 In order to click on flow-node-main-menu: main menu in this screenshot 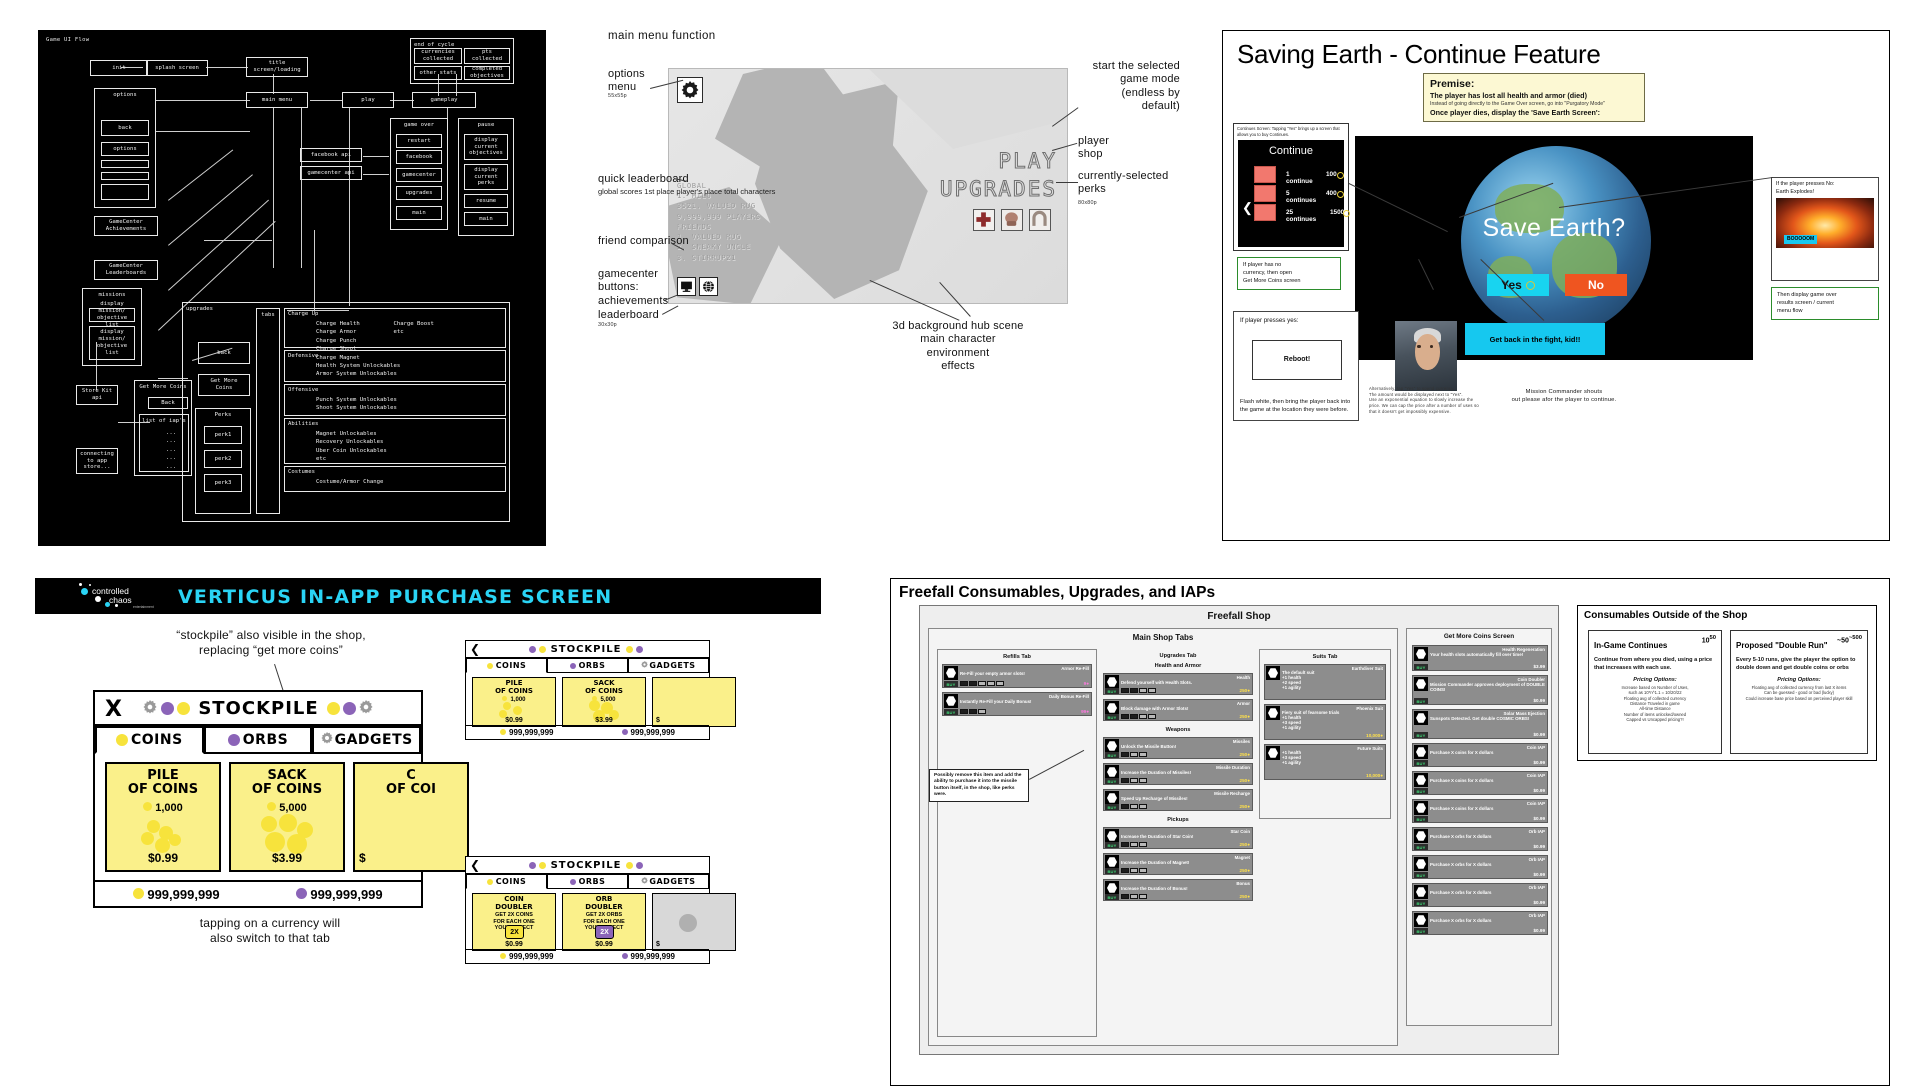, I will do `click(277, 100)`.